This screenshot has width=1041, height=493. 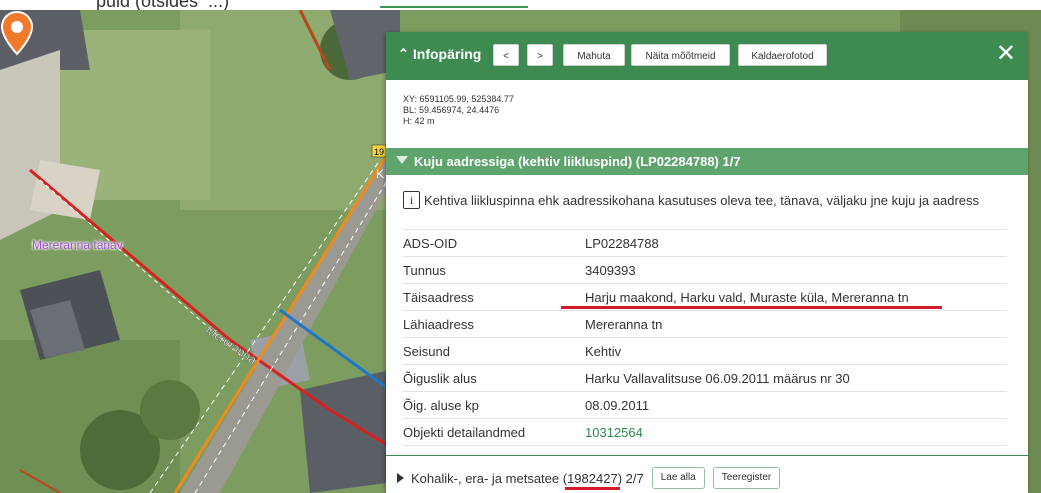 What do you see at coordinates (489, 478) in the screenshot?
I see `section2-title-prefix: Kohalik-, era- ja metsatee (` at bounding box center [489, 478].